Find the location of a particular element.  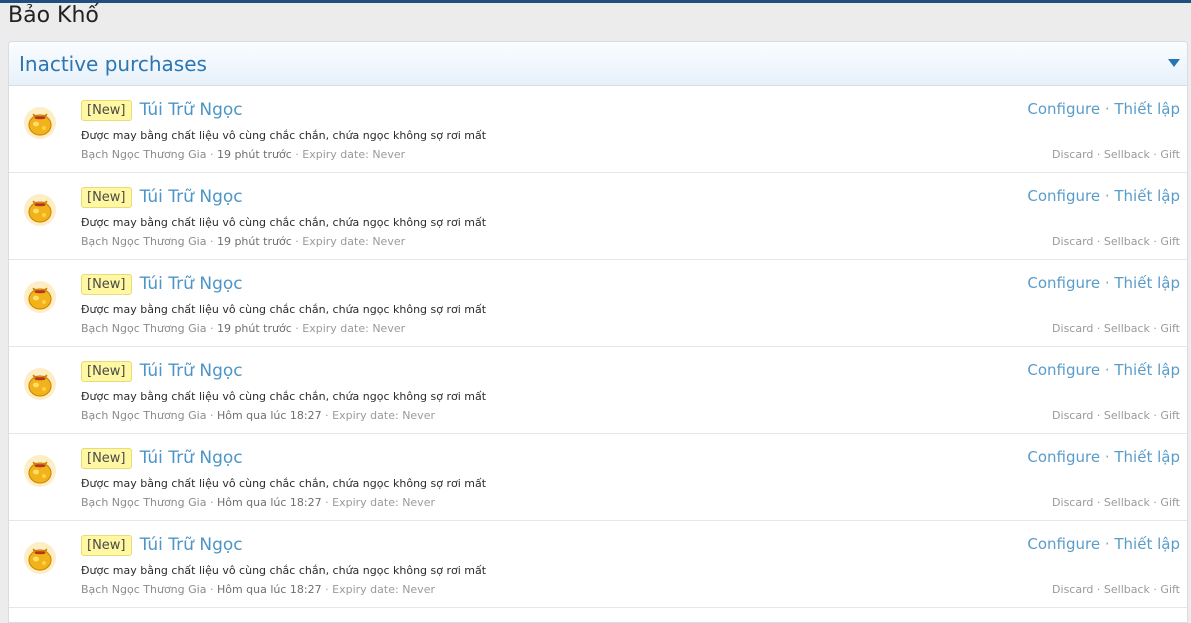

panel-title: Inactive purchases is located at coordinates (113, 64).